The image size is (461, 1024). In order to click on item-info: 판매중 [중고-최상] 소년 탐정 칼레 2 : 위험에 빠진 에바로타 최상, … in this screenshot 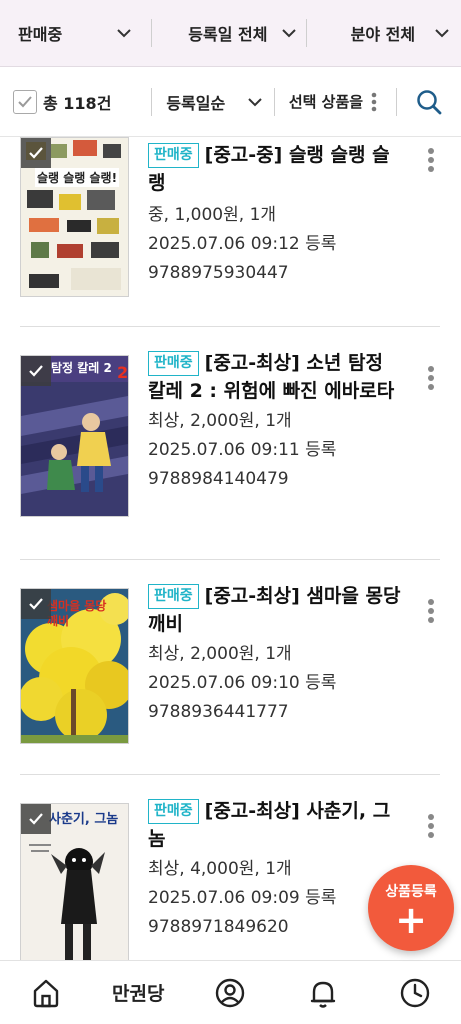, I will do `click(275, 421)`.